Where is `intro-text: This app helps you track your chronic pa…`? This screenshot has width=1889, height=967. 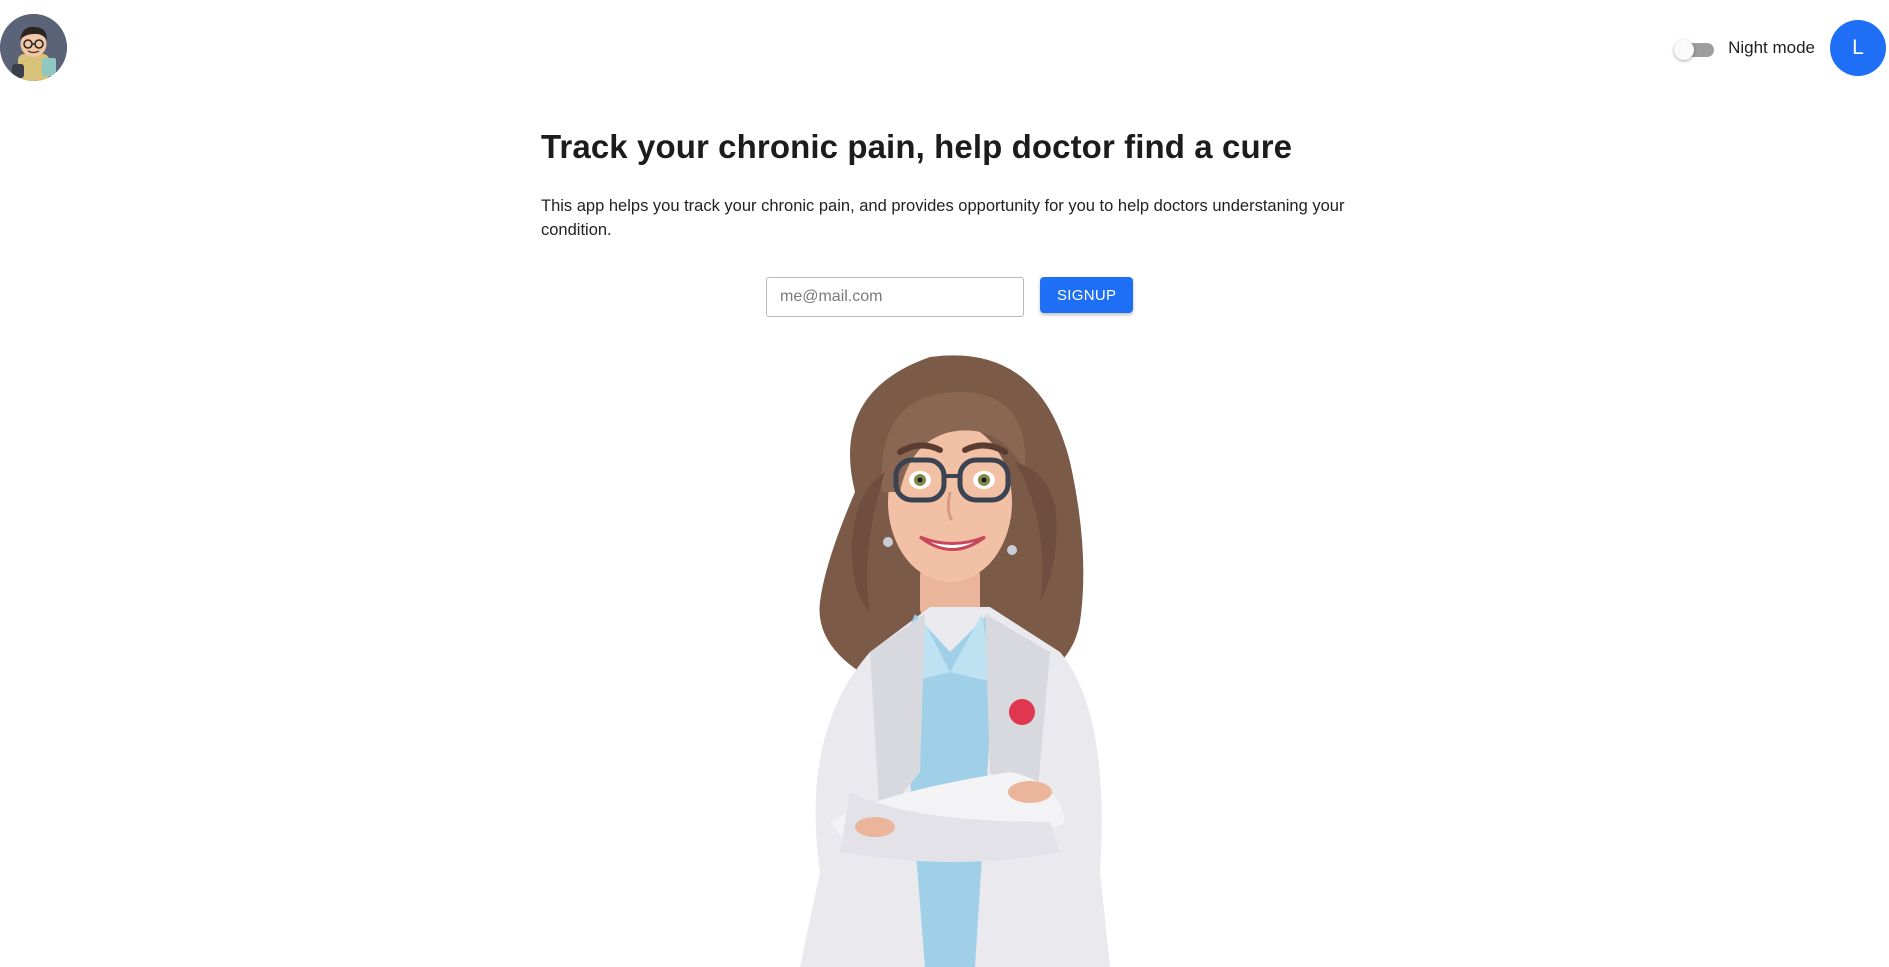 intro-text: This app helps you track your chronic pa… is located at coordinates (943, 218).